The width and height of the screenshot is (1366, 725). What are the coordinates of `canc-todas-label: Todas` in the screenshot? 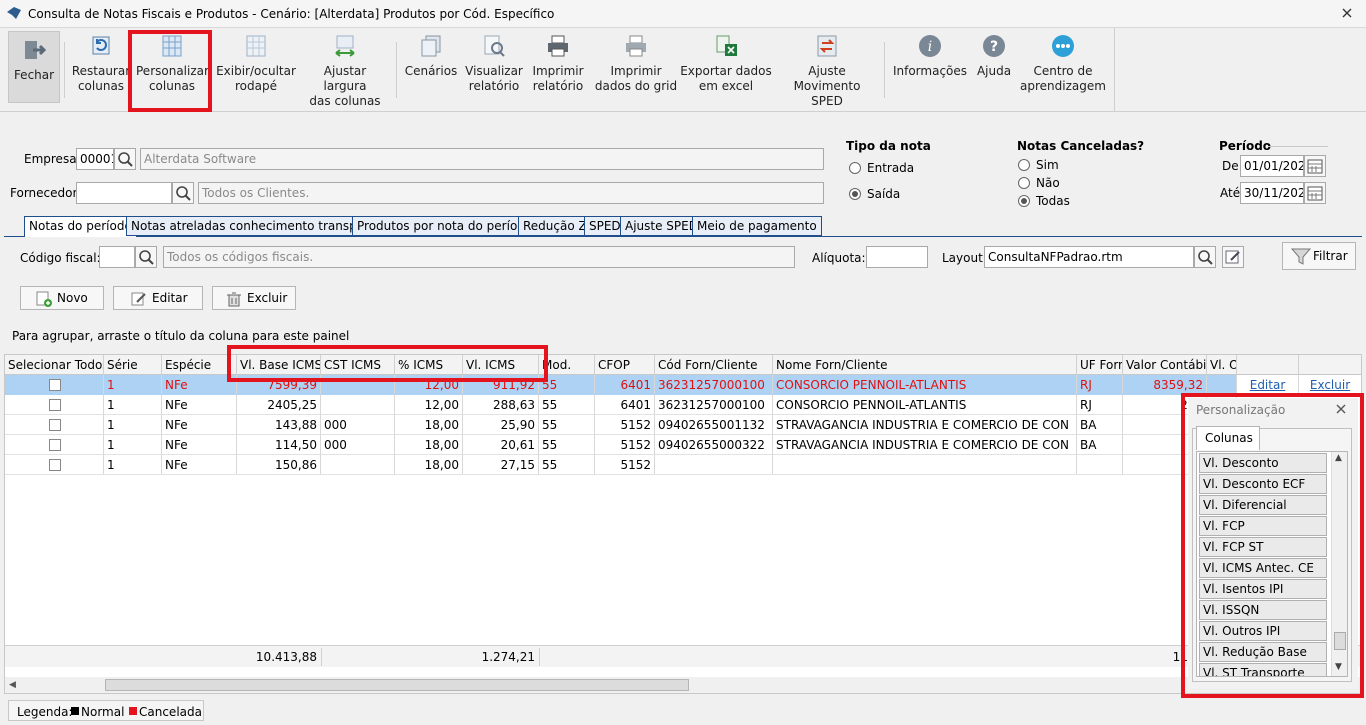 It's located at (1053, 201).